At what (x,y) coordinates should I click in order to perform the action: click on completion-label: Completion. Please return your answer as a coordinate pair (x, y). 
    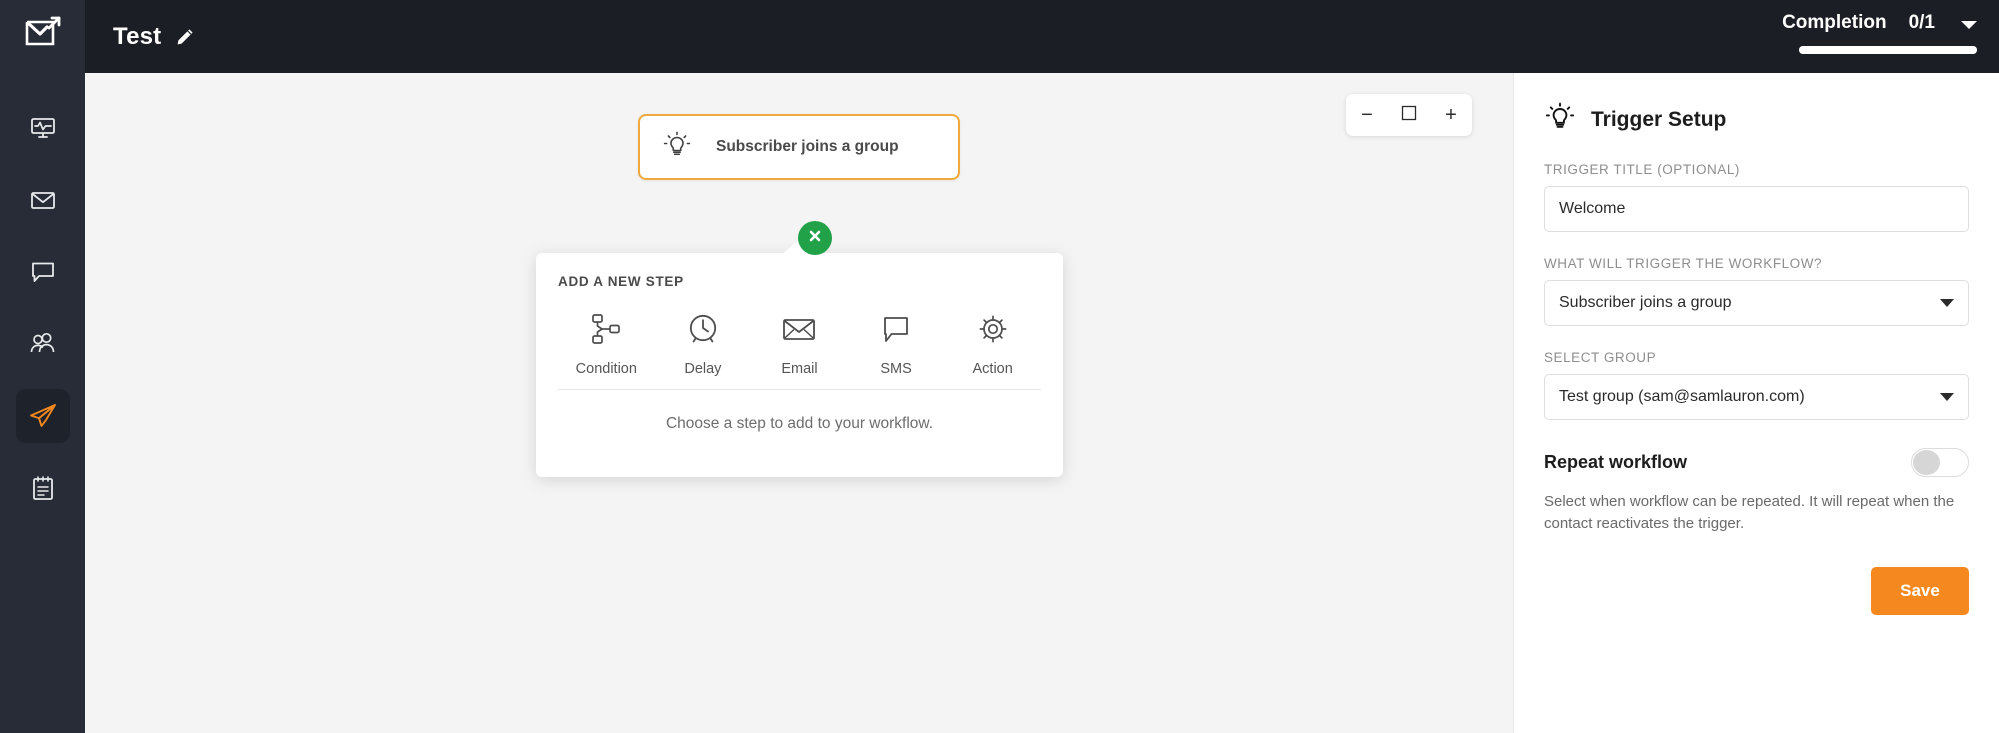
    Looking at the image, I should click on (1834, 22).